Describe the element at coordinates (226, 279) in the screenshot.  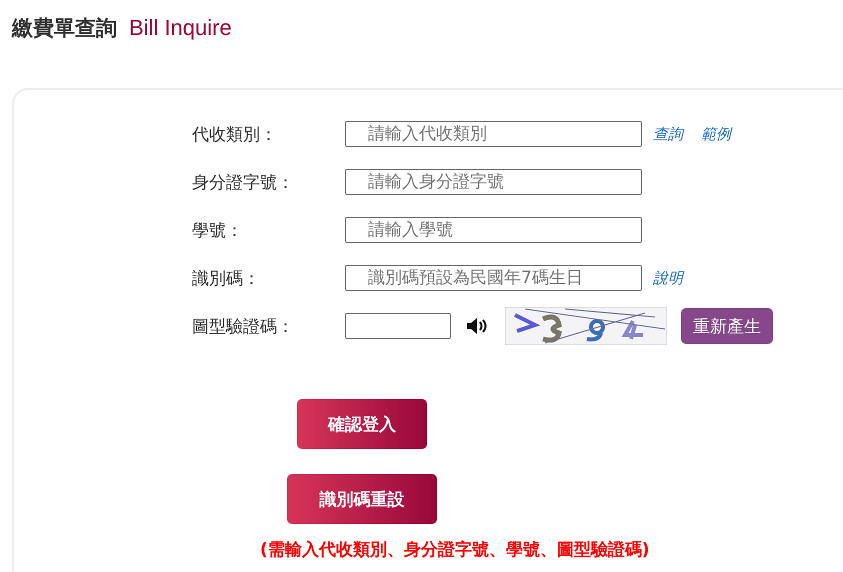
I see `field-label: 識別碼：` at that location.